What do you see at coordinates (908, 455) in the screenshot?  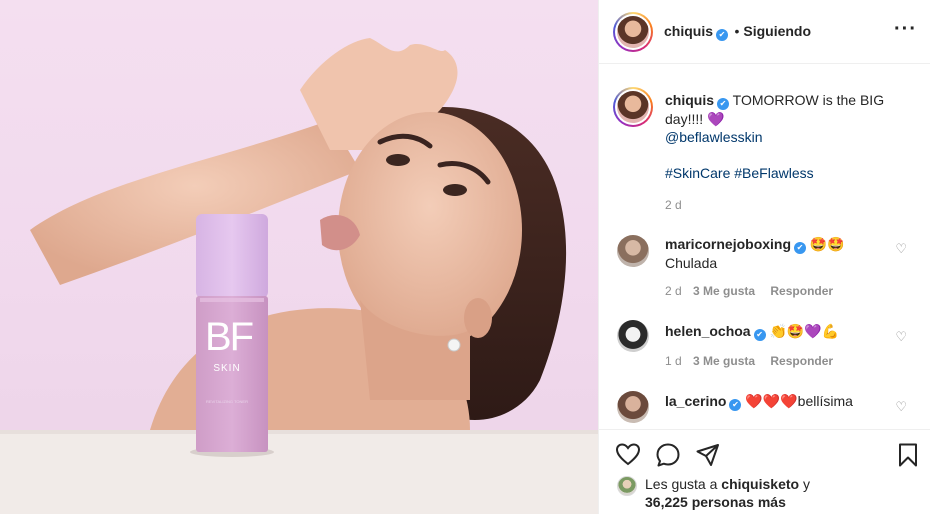 I see `save-bookmark-icon` at bounding box center [908, 455].